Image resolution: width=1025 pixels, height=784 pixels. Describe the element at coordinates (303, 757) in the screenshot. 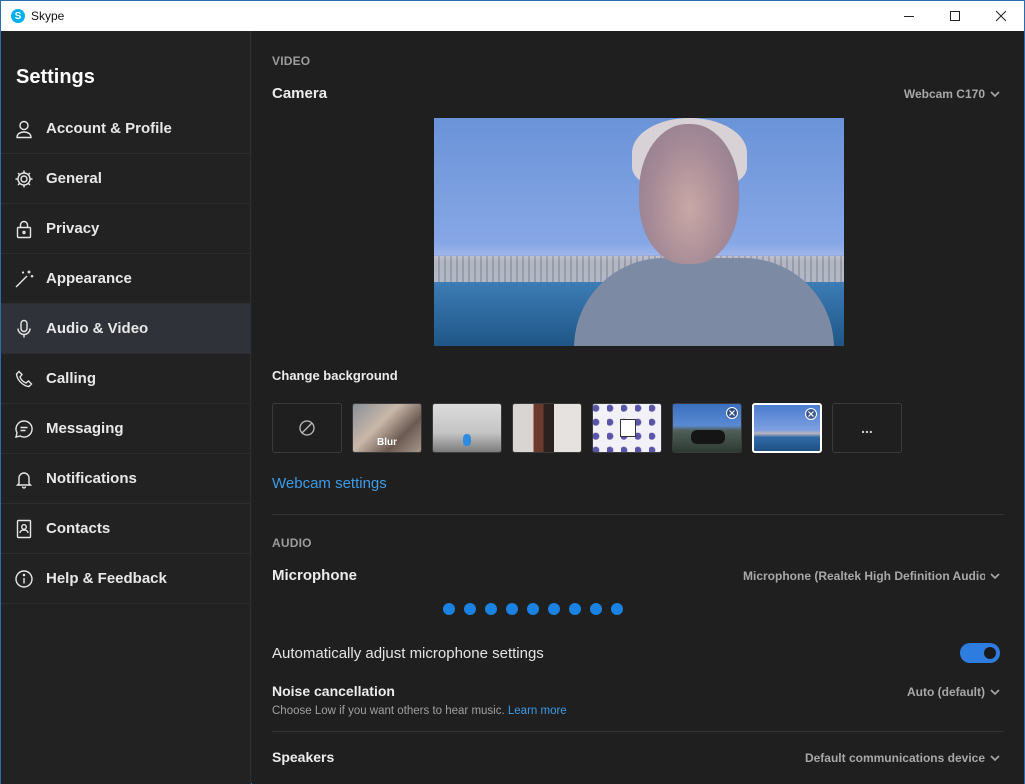

I see `speakers-label: Speakers` at that location.